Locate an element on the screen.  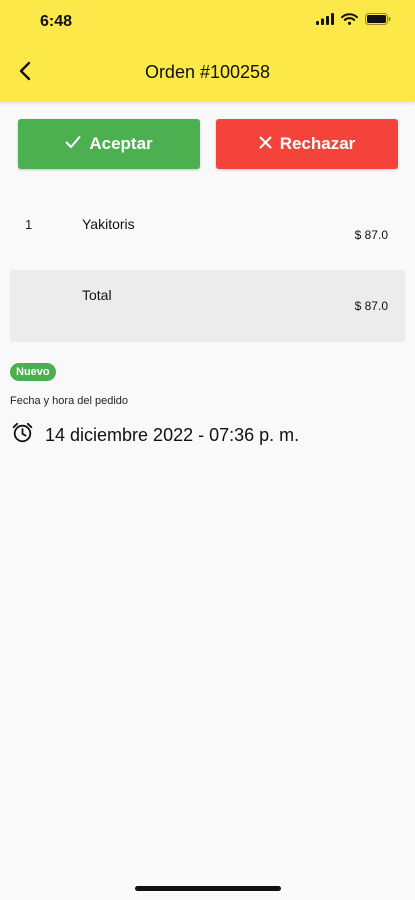
order-total-row: Total $ 87.0 is located at coordinates (207, 306).